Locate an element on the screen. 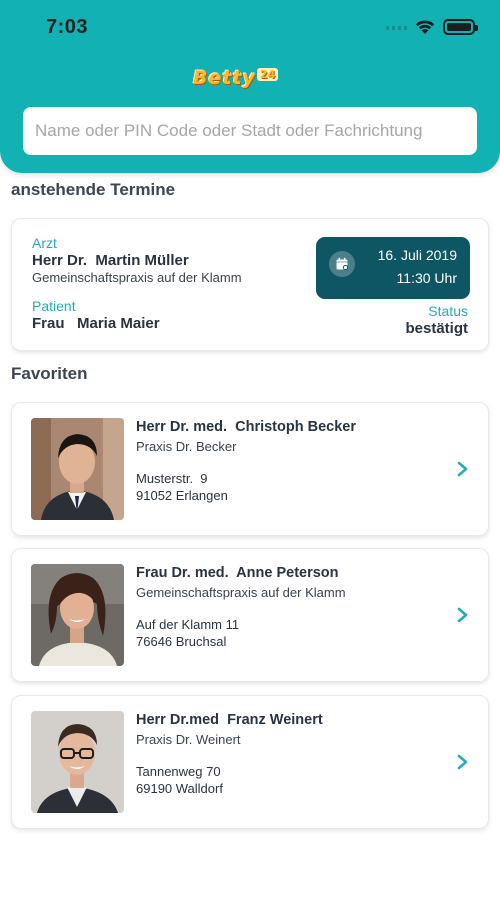 The image size is (500, 900). battery-icon is located at coordinates (460, 27).